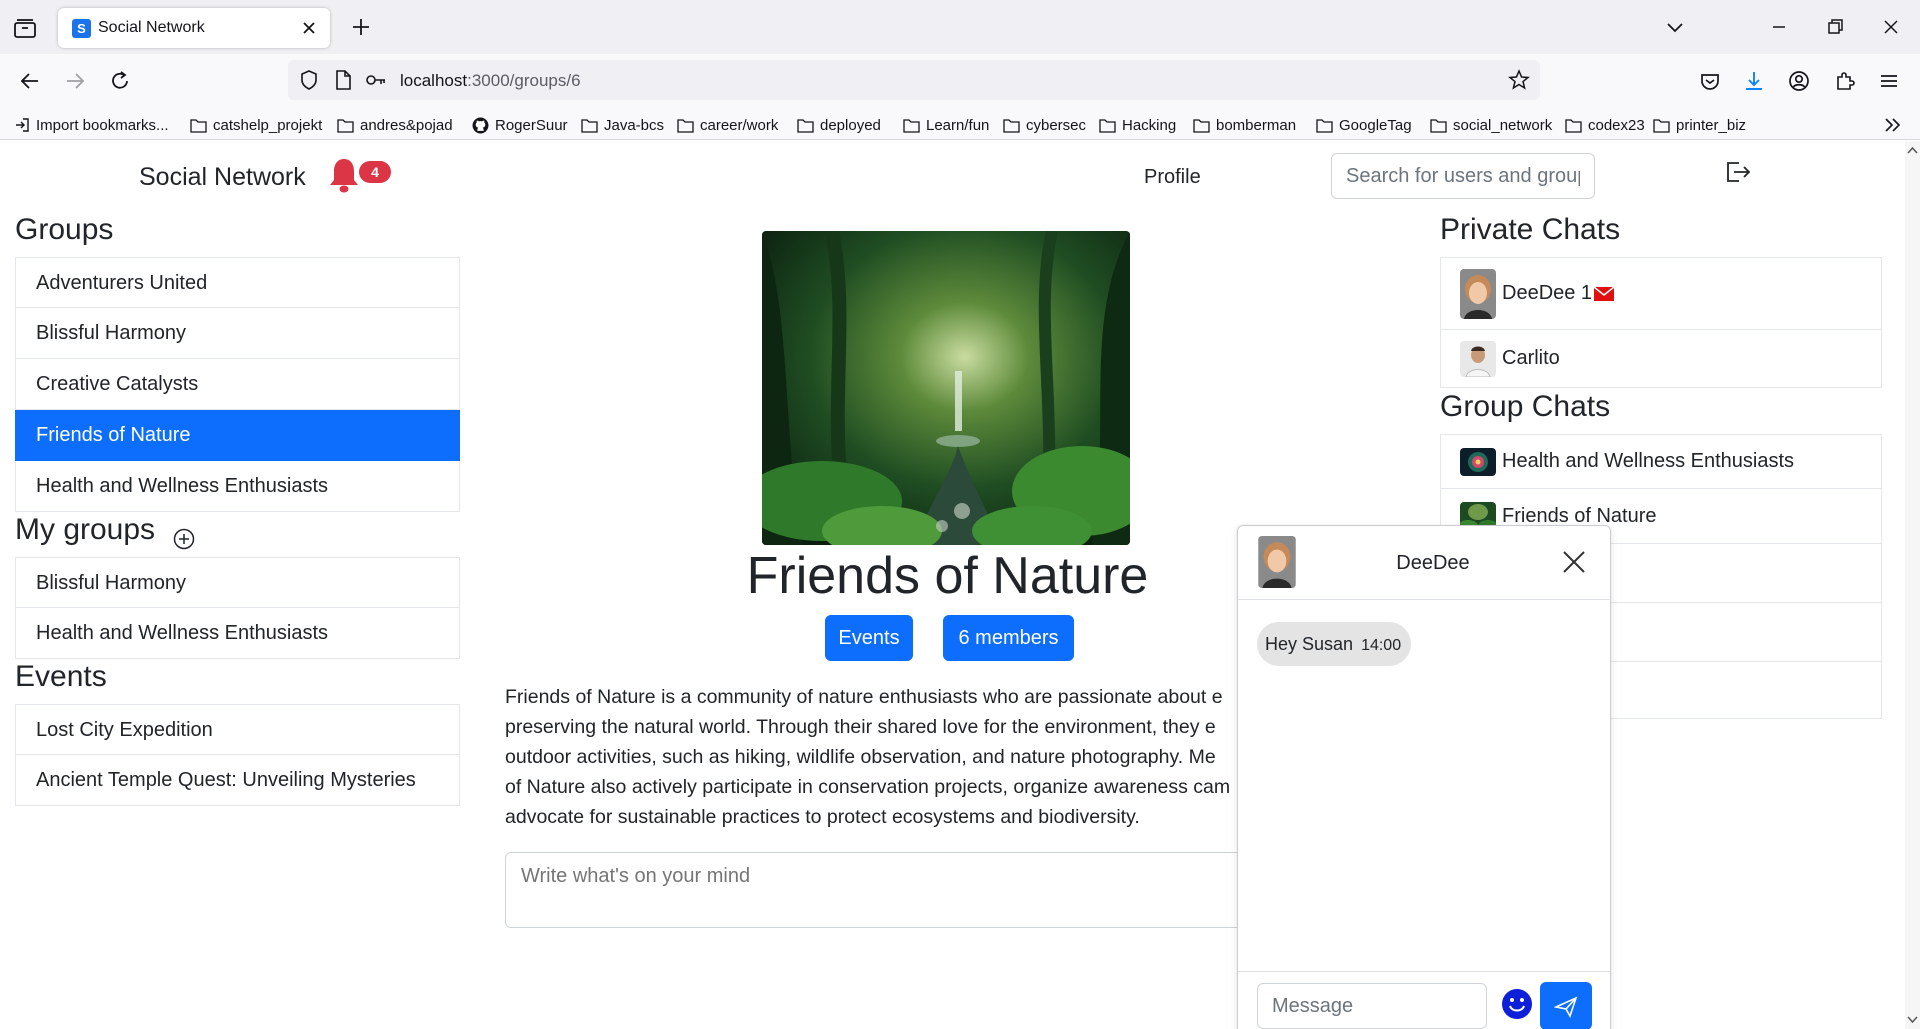 The height and width of the screenshot is (1029, 1920). Describe the element at coordinates (490, 81) in the screenshot. I see `url-text: localhost:3000/groups/6` at that location.